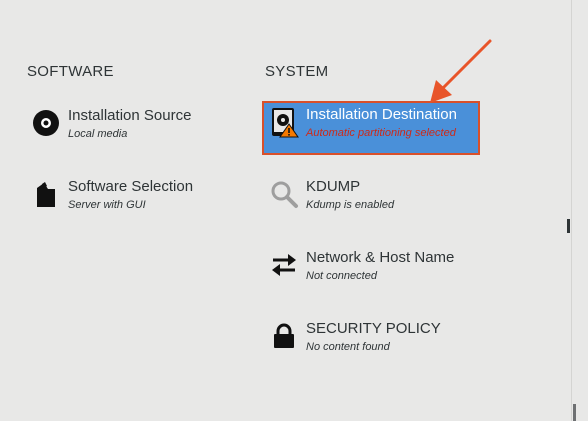 This screenshot has height=421, width=588. What do you see at coordinates (568, 226) in the screenshot?
I see `scrollbar-marker` at bounding box center [568, 226].